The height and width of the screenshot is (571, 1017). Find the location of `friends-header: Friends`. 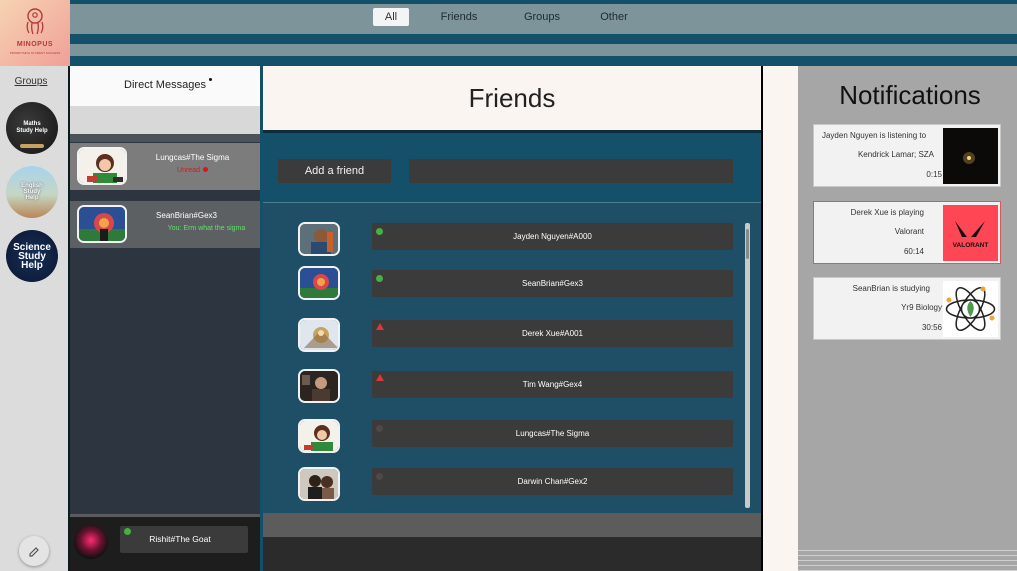

friends-header: Friends is located at coordinates (512, 98).